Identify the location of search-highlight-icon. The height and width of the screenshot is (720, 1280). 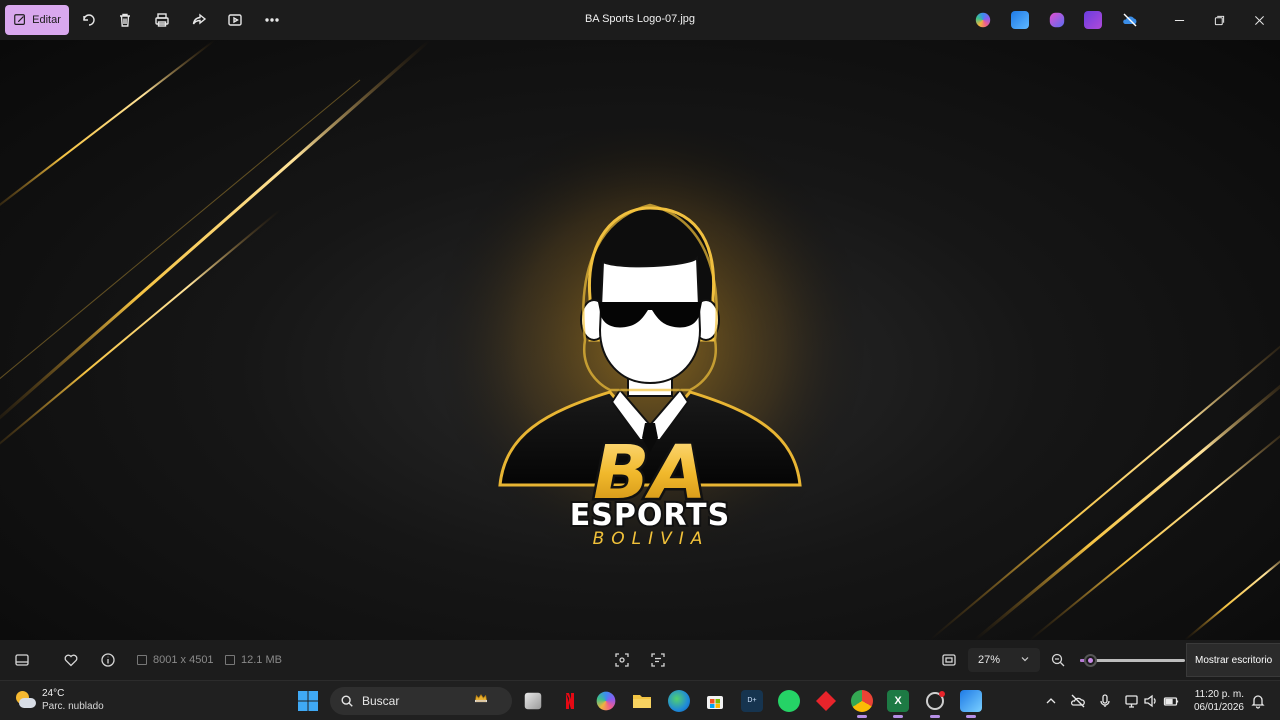
(489, 701).